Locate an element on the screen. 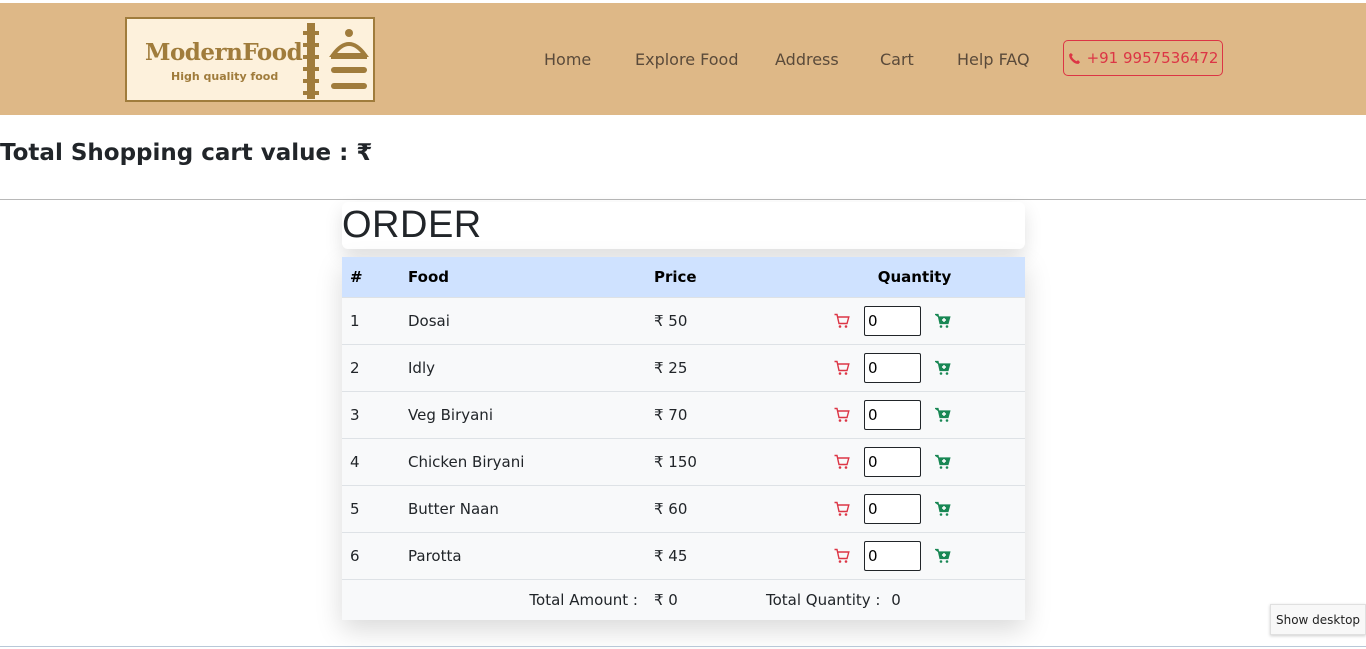  row-number: 2 is located at coordinates (355, 367).